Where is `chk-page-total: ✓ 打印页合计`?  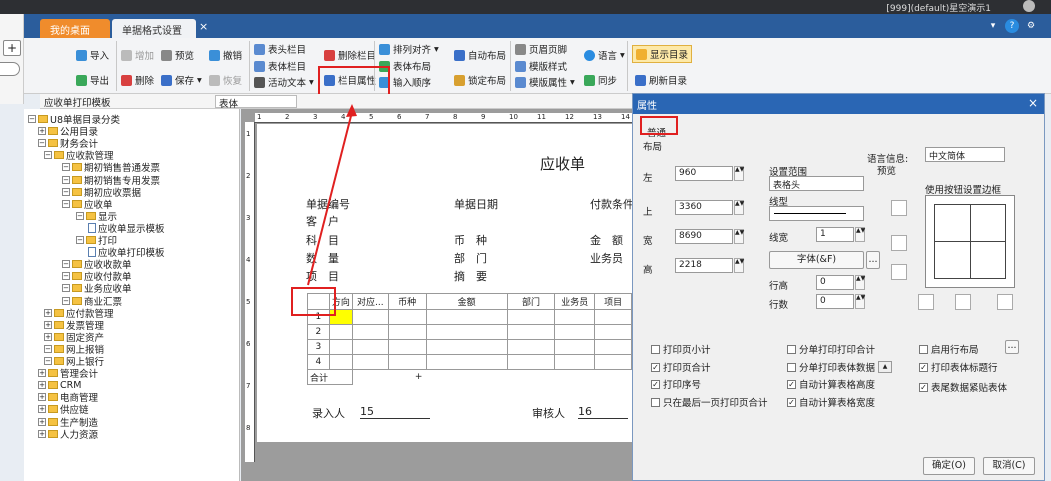 chk-page-total: ✓ 打印页合计 is located at coordinates (681, 367).